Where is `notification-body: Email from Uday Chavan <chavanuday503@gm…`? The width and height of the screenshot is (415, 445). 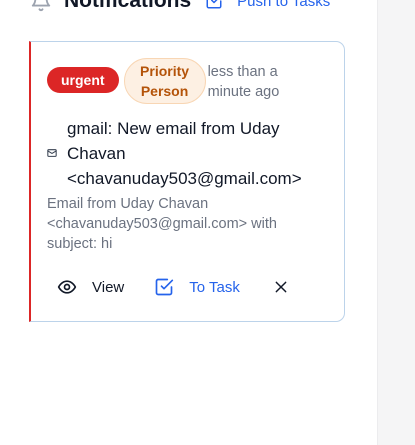
notification-body: Email from Uday Chavan <chavanuday503@gm… is located at coordinates (162, 224).